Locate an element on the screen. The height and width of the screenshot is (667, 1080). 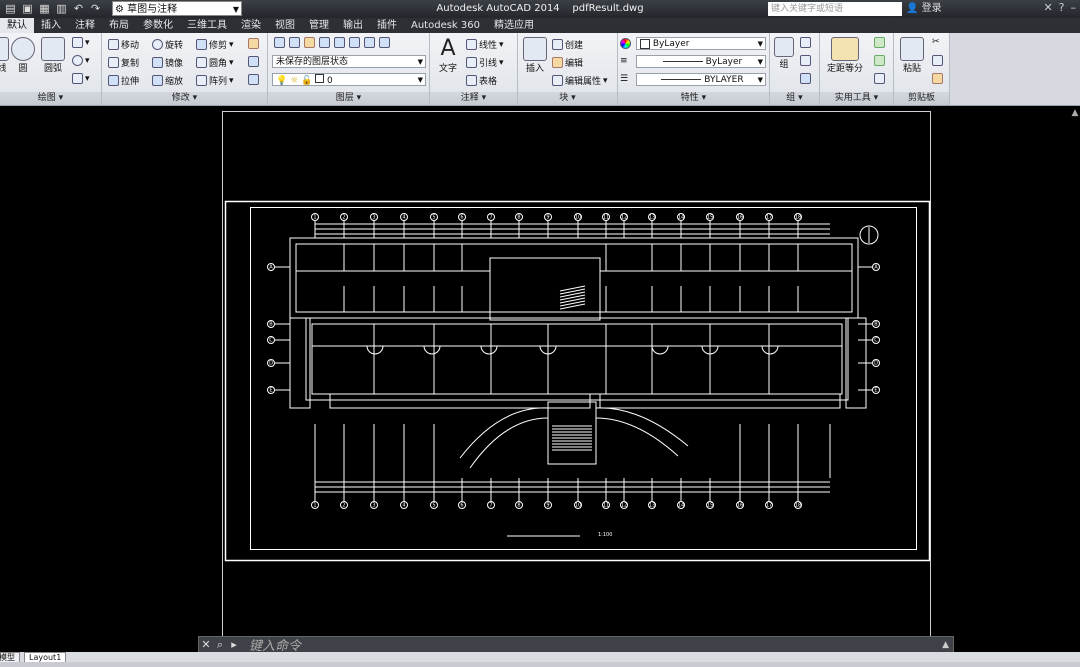
mirror-button: 镜像 is located at coordinates (167, 62).